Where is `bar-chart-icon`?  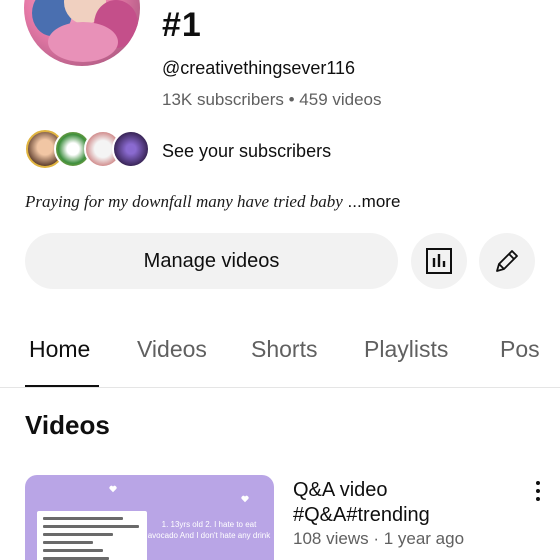
bar-chart-icon is located at coordinates (439, 261).